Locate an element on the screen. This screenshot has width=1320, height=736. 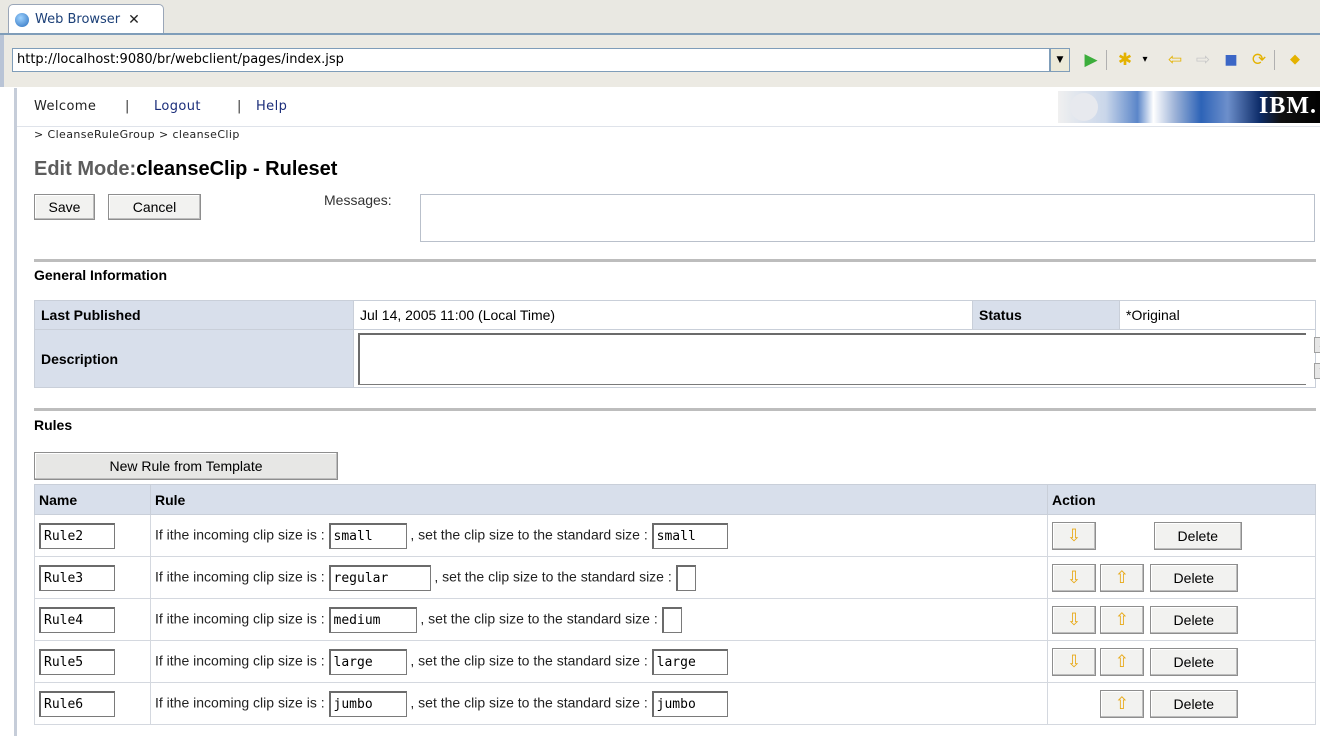
page-title: Edit Mode:cleanseClip - Ruleset is located at coordinates (185, 169).